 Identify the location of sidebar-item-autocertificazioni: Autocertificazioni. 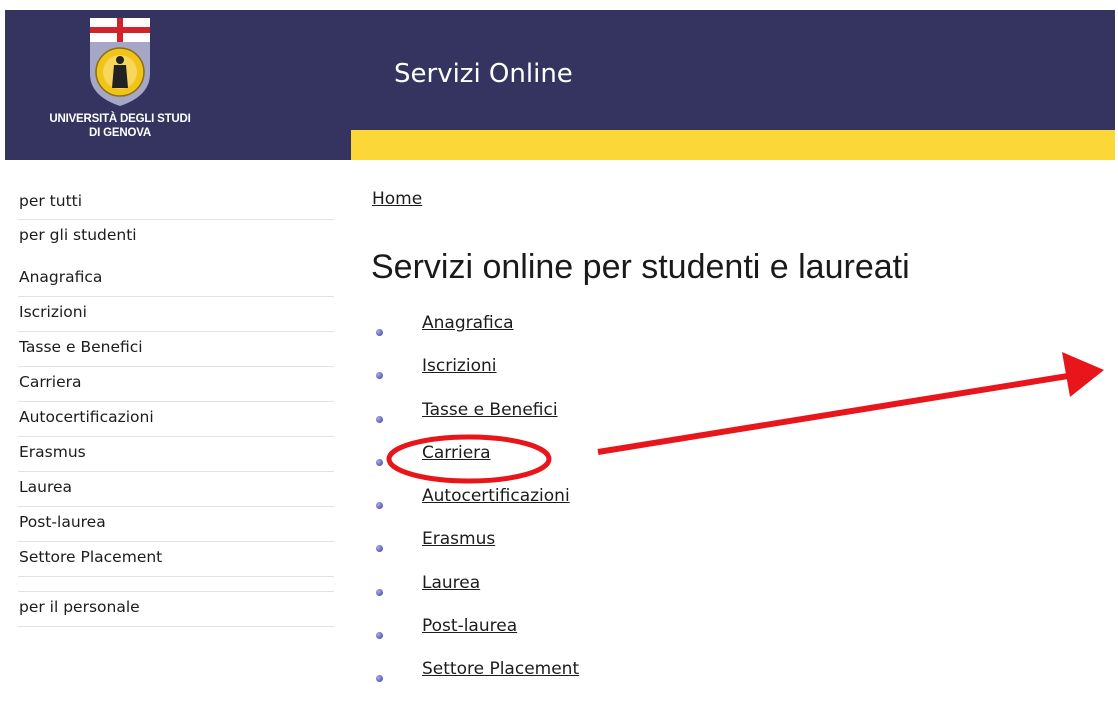
(176, 419).